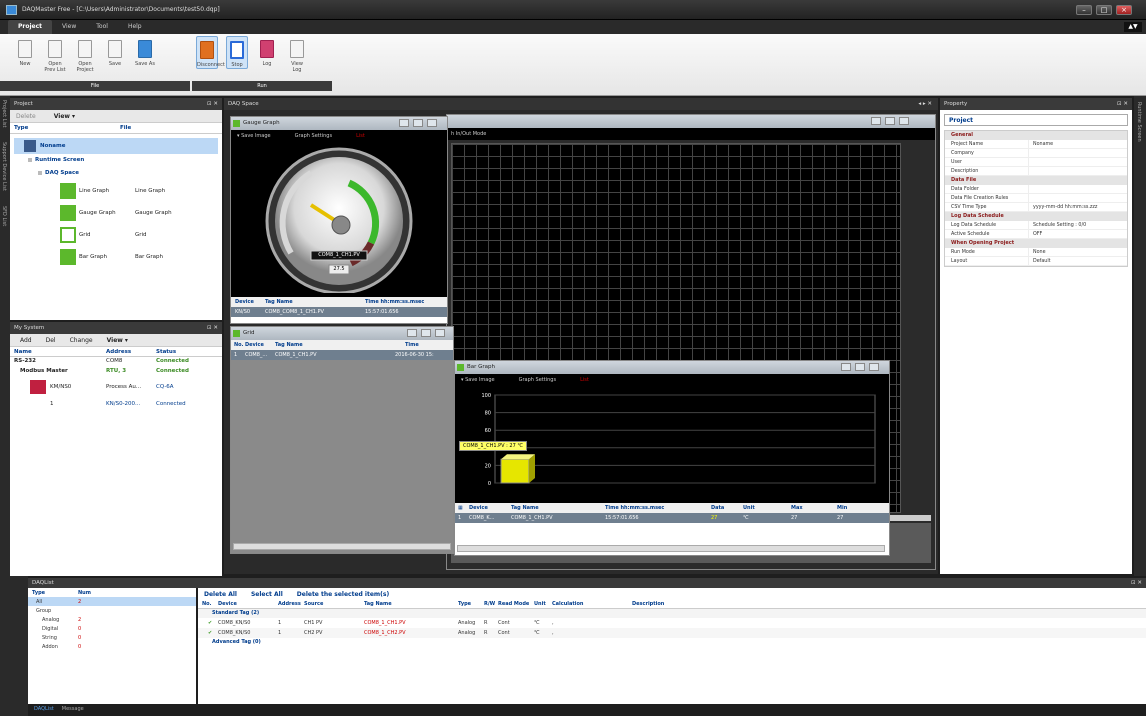 This screenshot has height=716, width=1146. What do you see at coordinates (102, 27) in the screenshot?
I see `menu-tool: Tool` at bounding box center [102, 27].